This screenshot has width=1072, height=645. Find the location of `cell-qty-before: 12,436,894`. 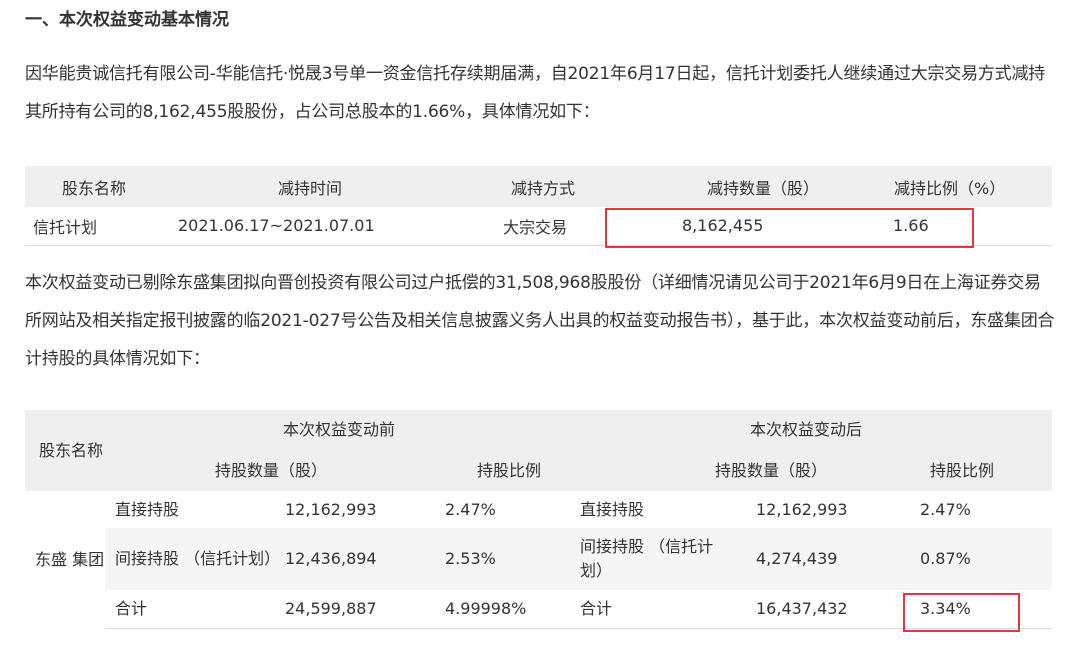

cell-qty-before: 12,436,894 is located at coordinates (365, 559).